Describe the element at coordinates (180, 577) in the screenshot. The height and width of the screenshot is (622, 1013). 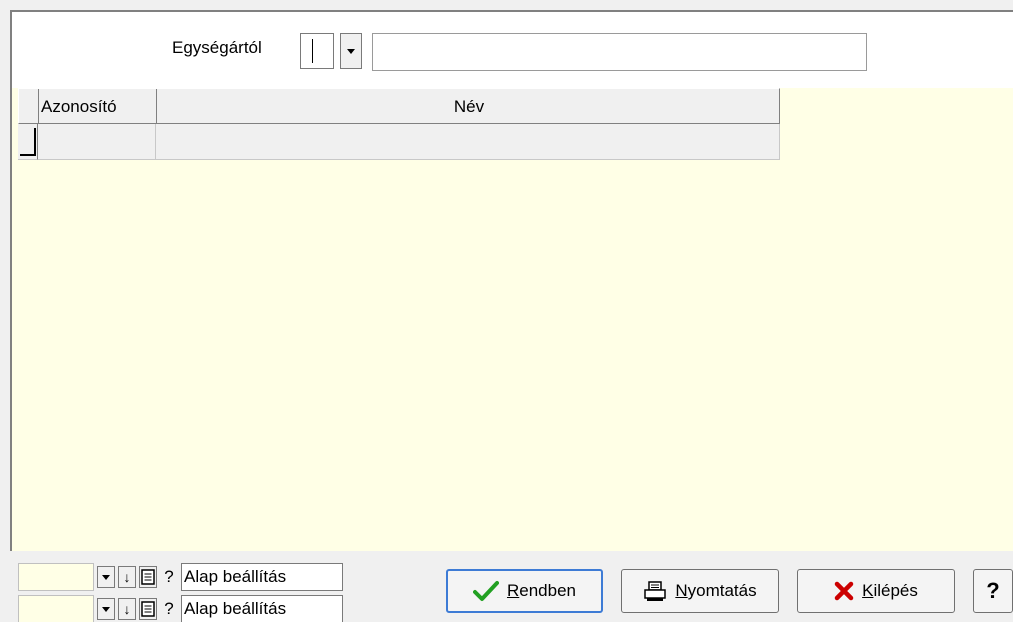
I see `preset-row-1: ↓ ? Alap beállítás` at that location.